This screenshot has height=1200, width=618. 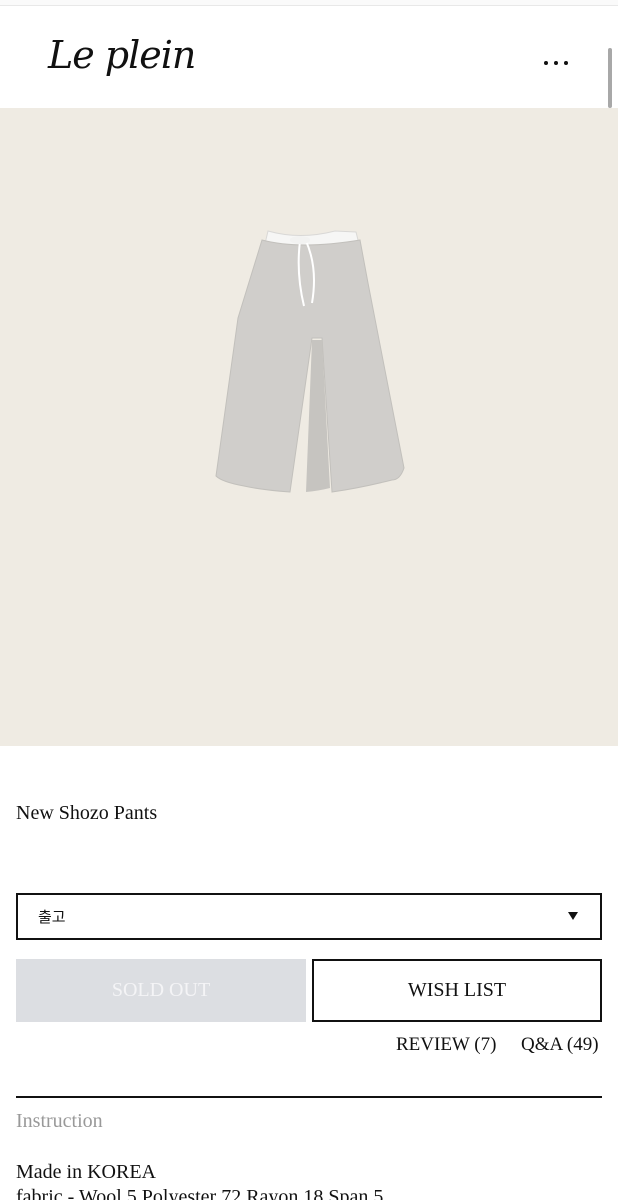 What do you see at coordinates (309, 1097) in the screenshot?
I see `section-divider` at bounding box center [309, 1097].